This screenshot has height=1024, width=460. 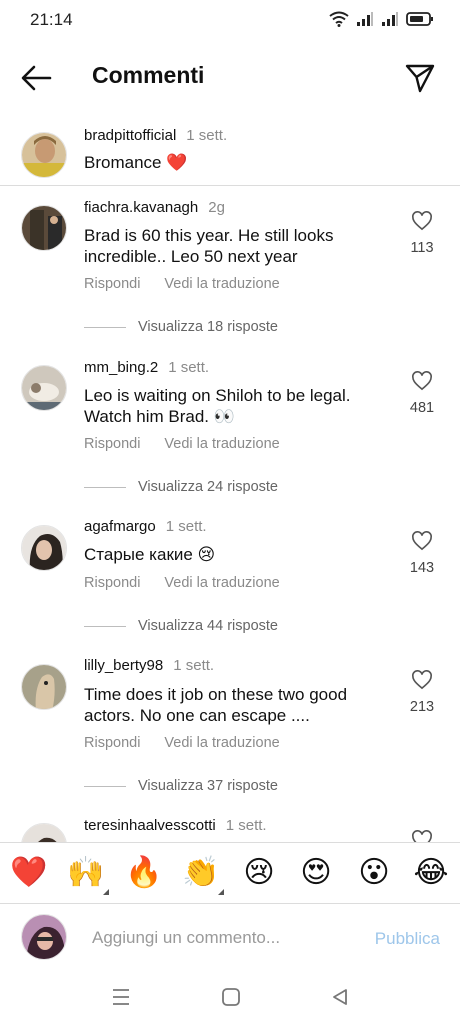 What do you see at coordinates (422, 568) in the screenshot?
I see `like-count: 143` at bounding box center [422, 568].